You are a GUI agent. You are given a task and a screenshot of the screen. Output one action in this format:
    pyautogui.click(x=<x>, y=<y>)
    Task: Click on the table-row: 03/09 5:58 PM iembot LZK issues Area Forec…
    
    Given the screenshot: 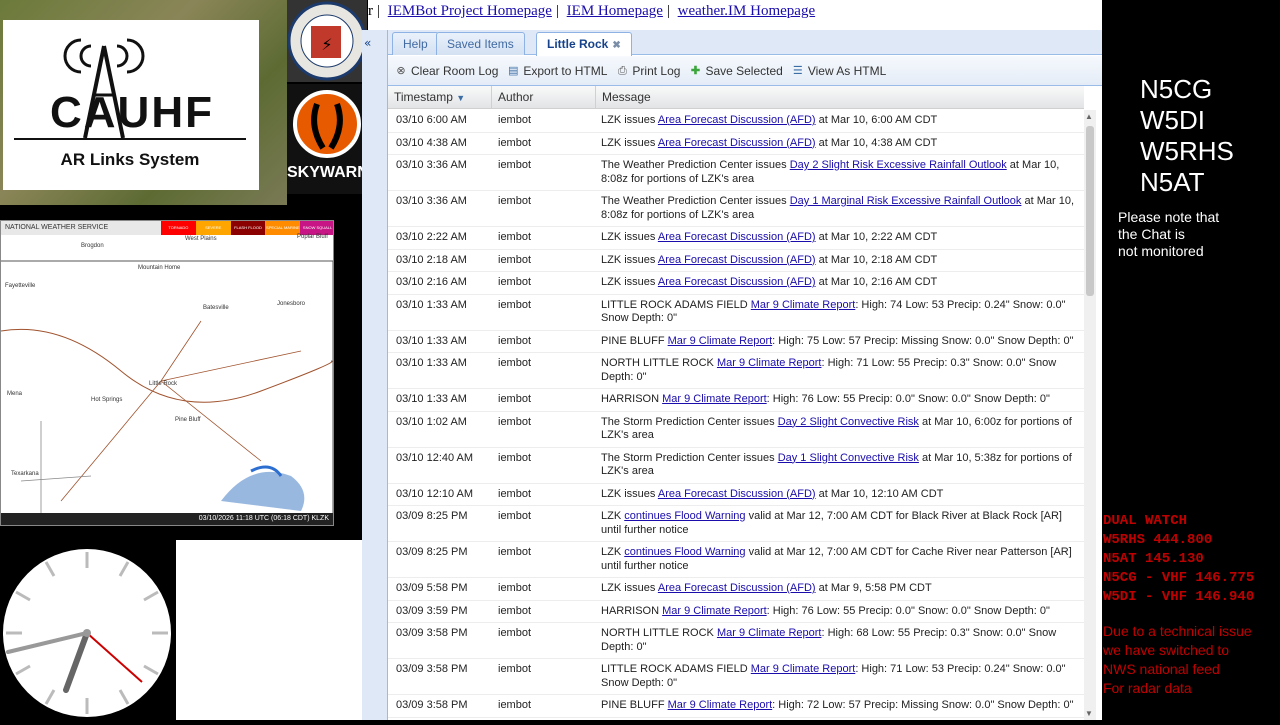 What is the action you would take?
    pyautogui.click(x=736, y=589)
    